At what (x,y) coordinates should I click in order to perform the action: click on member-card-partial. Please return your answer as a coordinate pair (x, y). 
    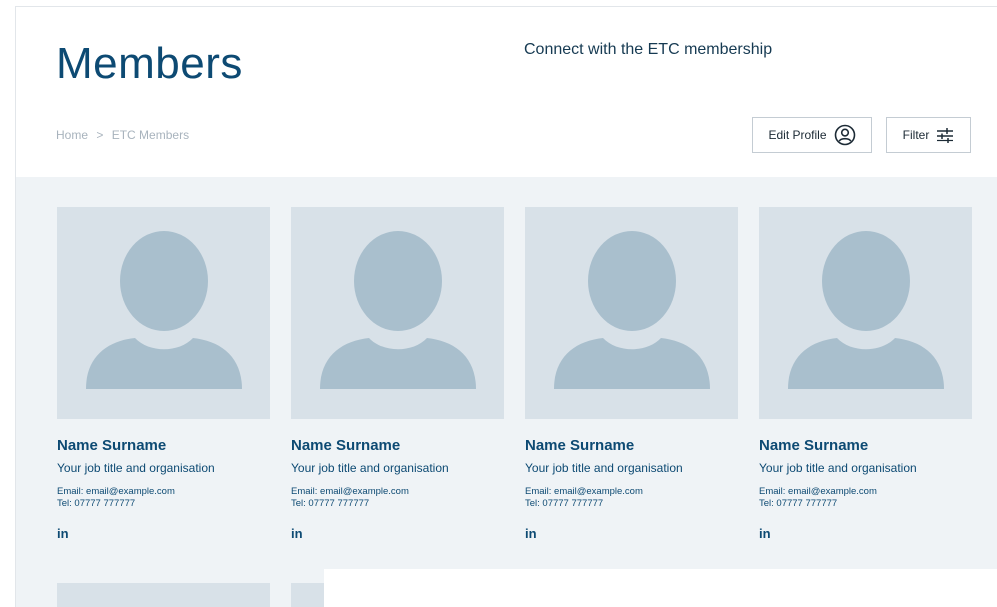
    Looking at the image, I should click on (163, 595).